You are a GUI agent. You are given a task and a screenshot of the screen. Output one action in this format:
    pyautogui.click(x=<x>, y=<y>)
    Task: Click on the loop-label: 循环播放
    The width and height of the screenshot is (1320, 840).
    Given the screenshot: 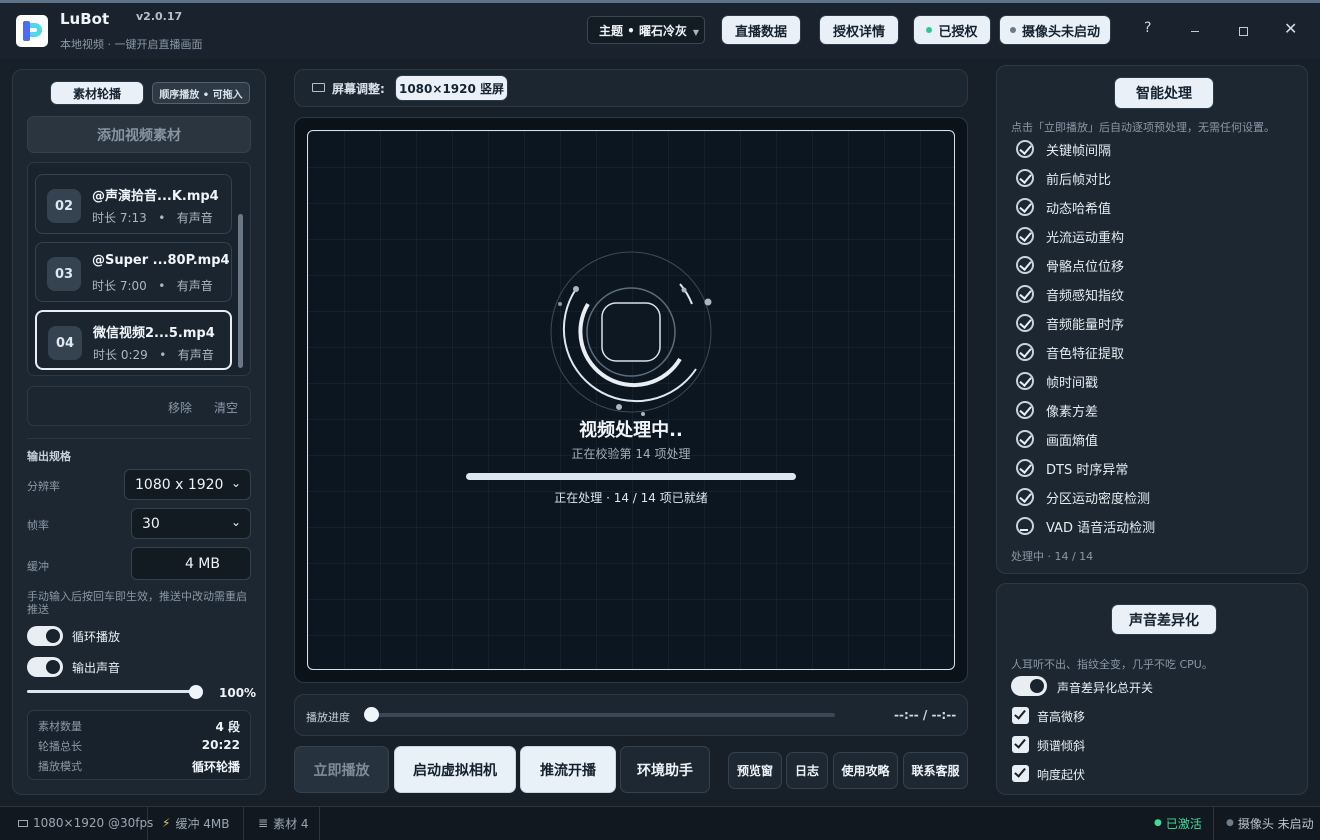 What is the action you would take?
    pyautogui.click(x=96, y=637)
    